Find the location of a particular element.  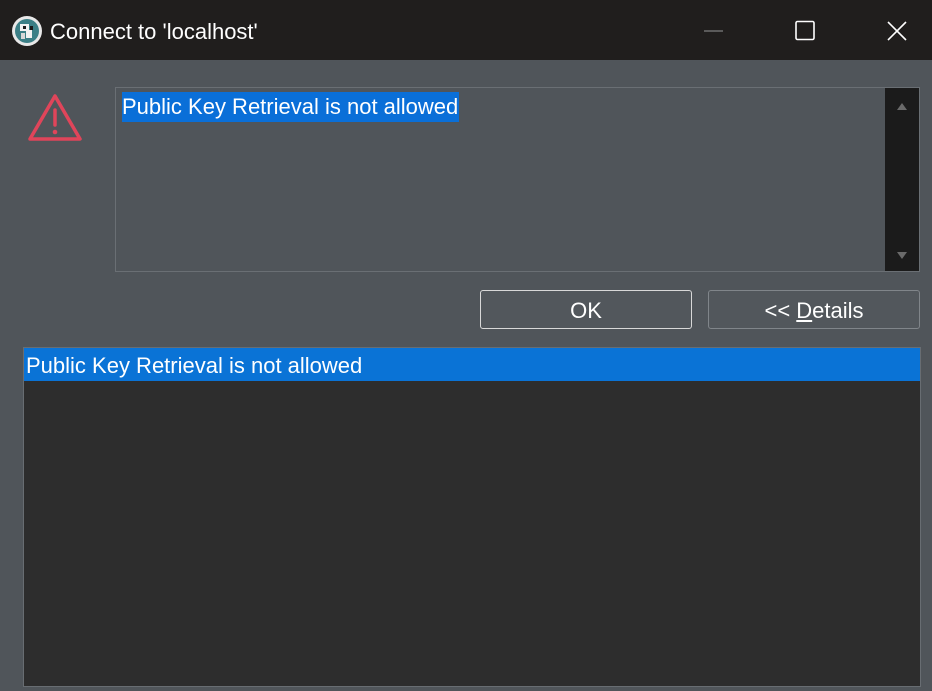

maximize-icon is located at coordinates (805, 30).